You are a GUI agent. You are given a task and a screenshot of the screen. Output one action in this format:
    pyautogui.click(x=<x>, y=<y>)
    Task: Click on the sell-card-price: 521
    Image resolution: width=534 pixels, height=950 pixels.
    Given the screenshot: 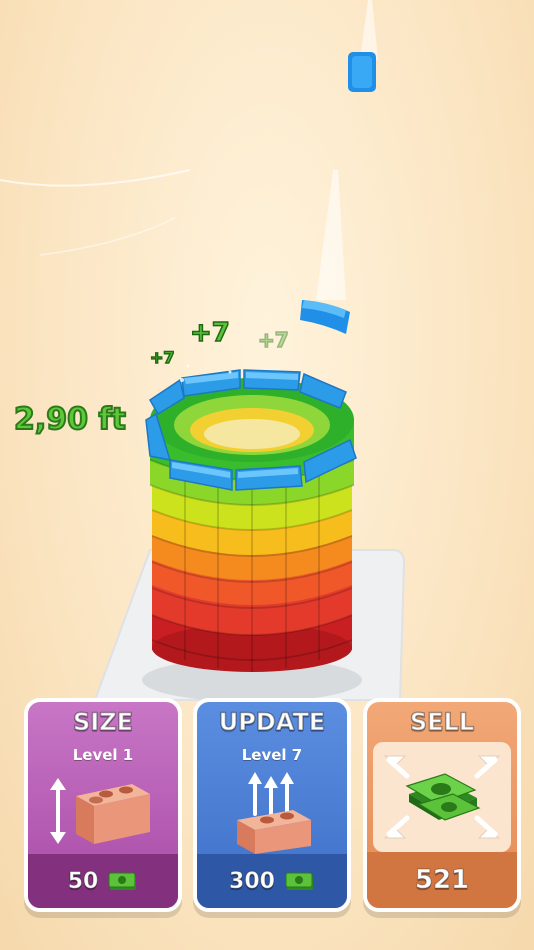 What is the action you would take?
    pyautogui.click(x=442, y=880)
    